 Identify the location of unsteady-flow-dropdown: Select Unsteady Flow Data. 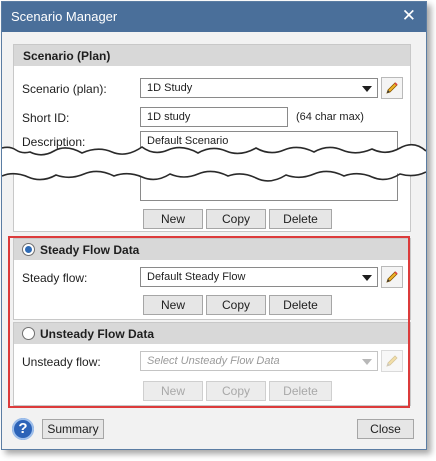
(259, 361).